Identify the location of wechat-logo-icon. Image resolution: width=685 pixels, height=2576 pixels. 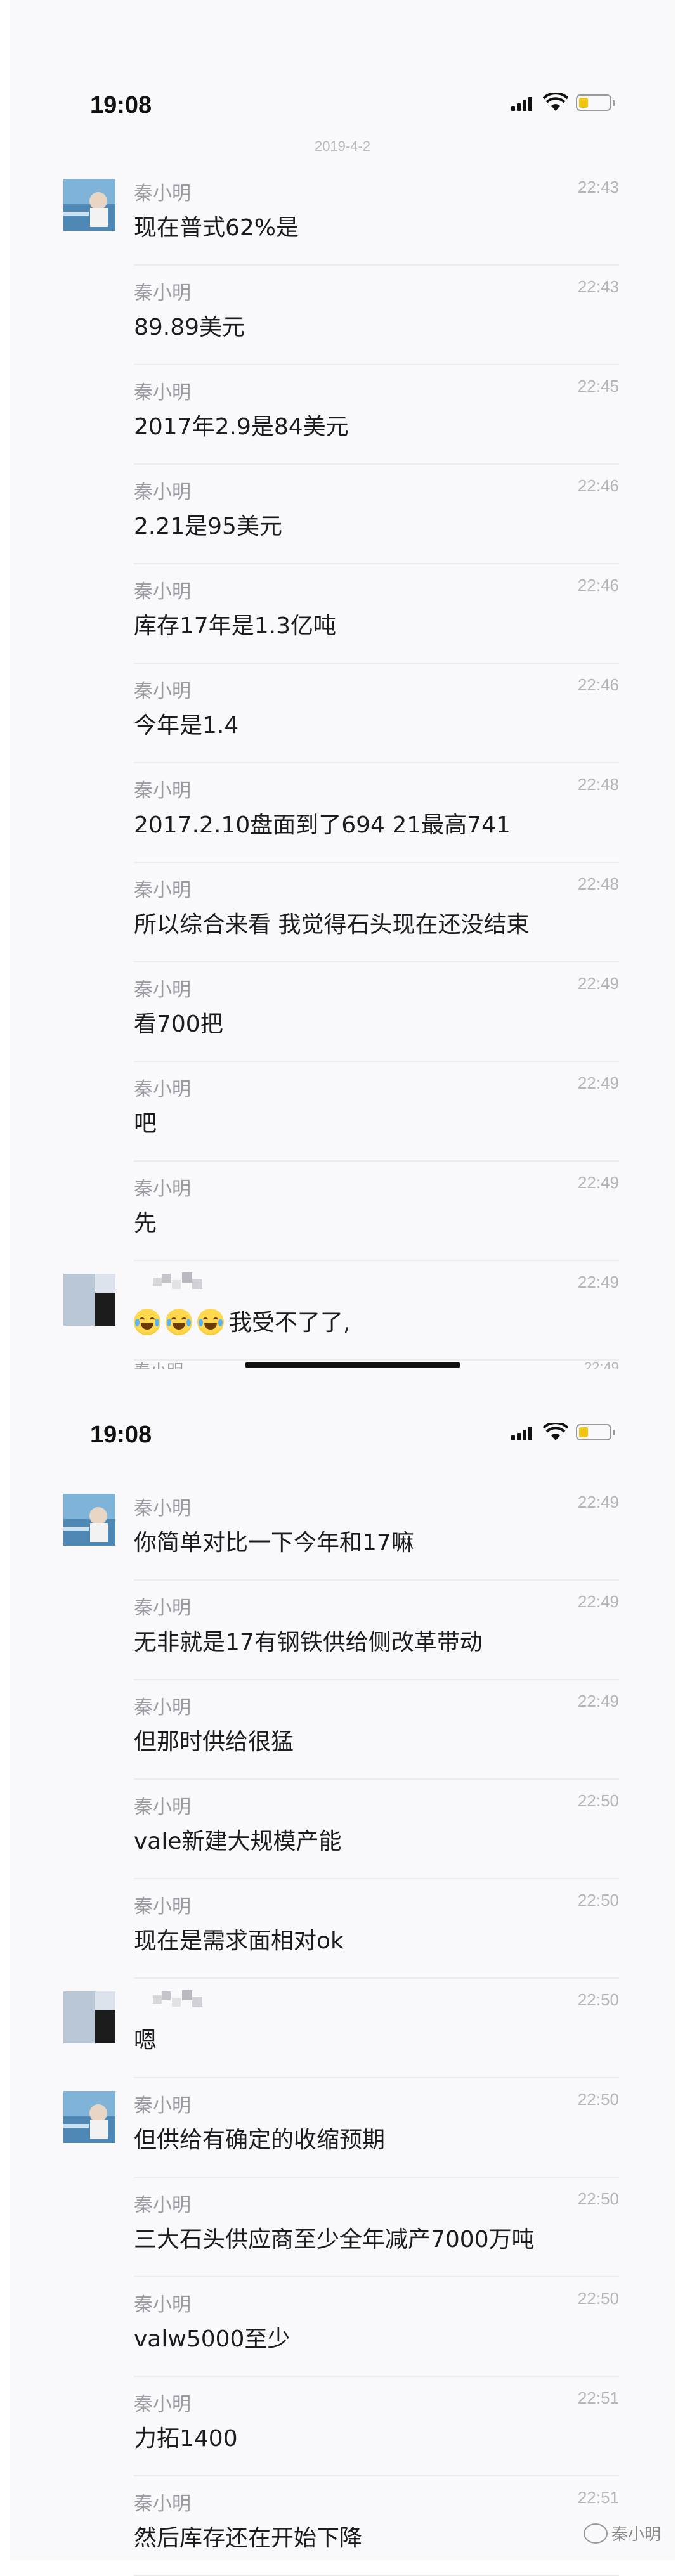
(595, 2533).